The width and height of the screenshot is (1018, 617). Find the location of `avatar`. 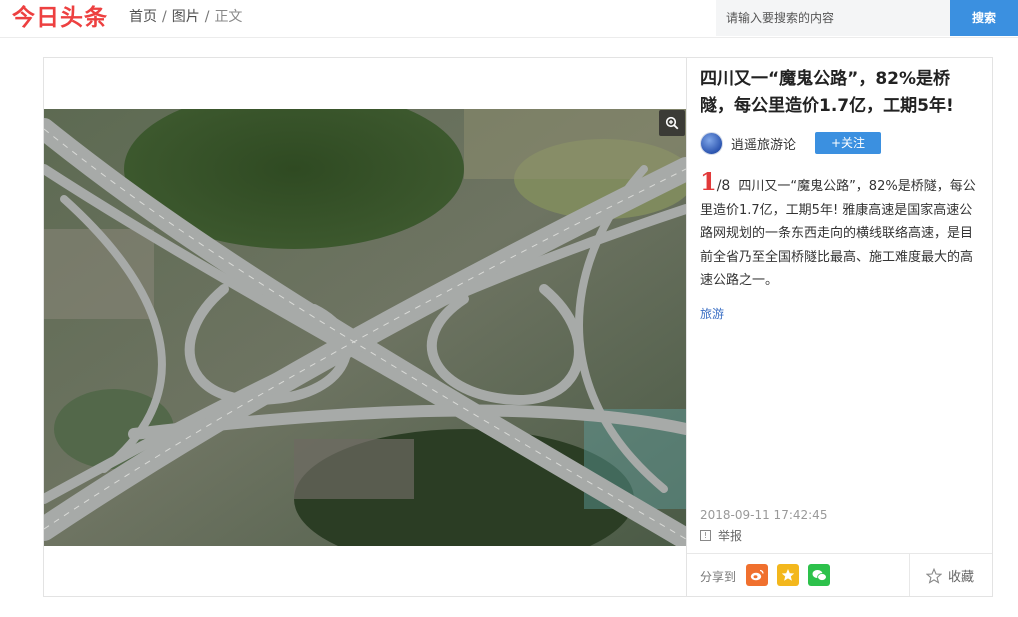

avatar is located at coordinates (711, 143).